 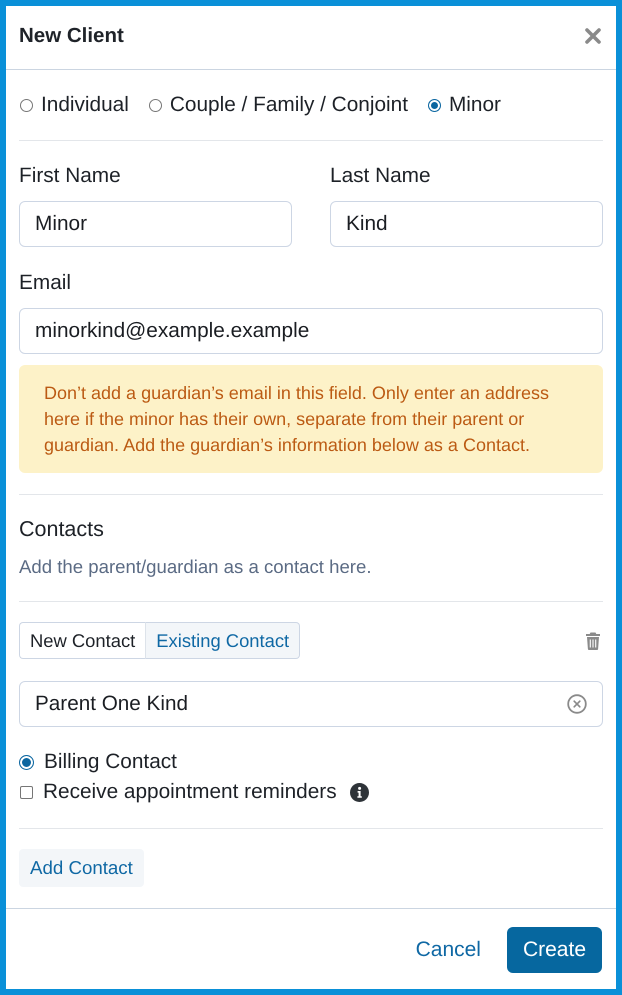 What do you see at coordinates (311, 419) in the screenshot?
I see `warning-message: Don’t add a guardian’s email in this field. Only enter an address here if the minor has their own, separate from their parent or guardian. Add the guardian’s information below as a Contact.` at bounding box center [311, 419].